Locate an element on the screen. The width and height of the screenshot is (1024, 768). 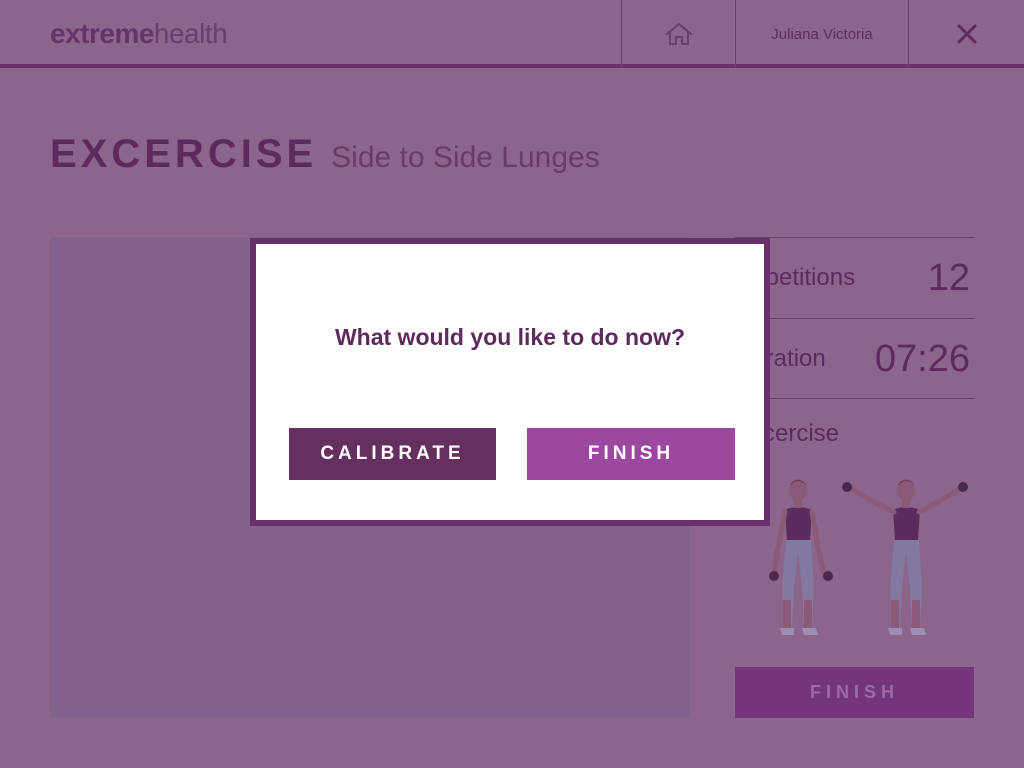
exercise-name: Side to Side Lunges is located at coordinates (465, 157).